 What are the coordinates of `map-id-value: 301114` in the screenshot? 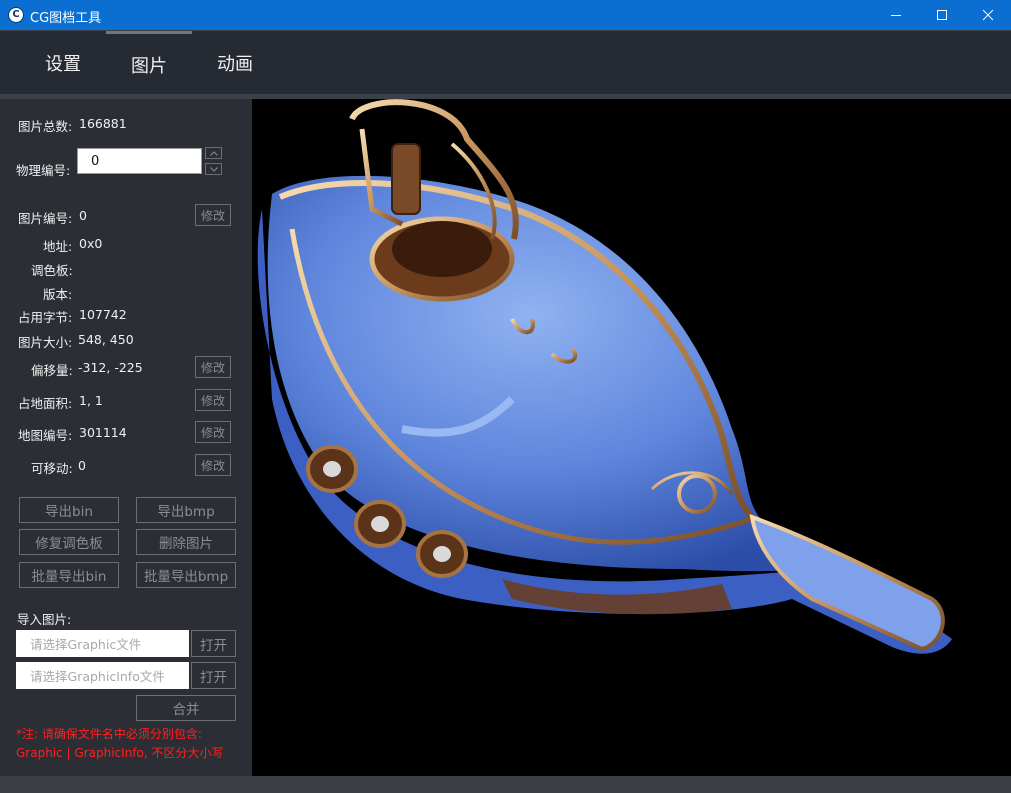 It's located at (103, 432).